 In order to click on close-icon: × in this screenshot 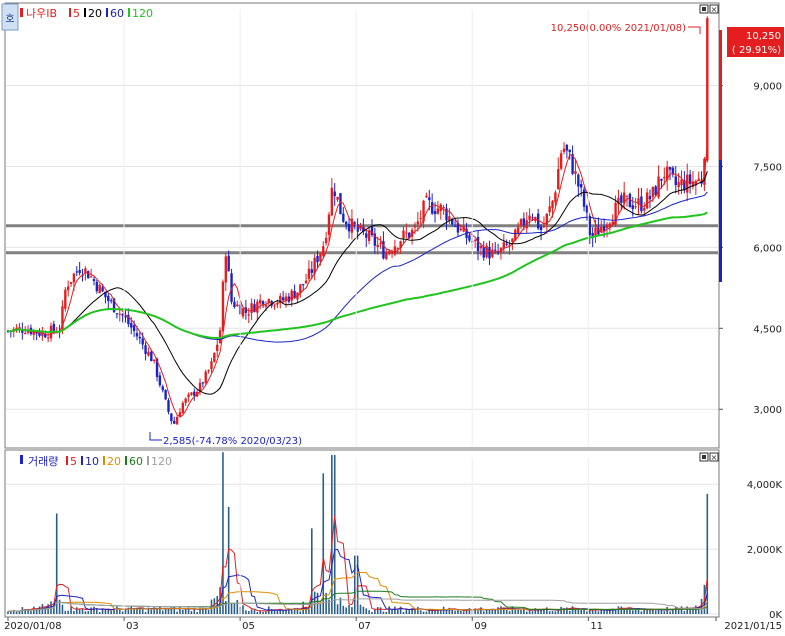, I will do `click(714, 9)`.